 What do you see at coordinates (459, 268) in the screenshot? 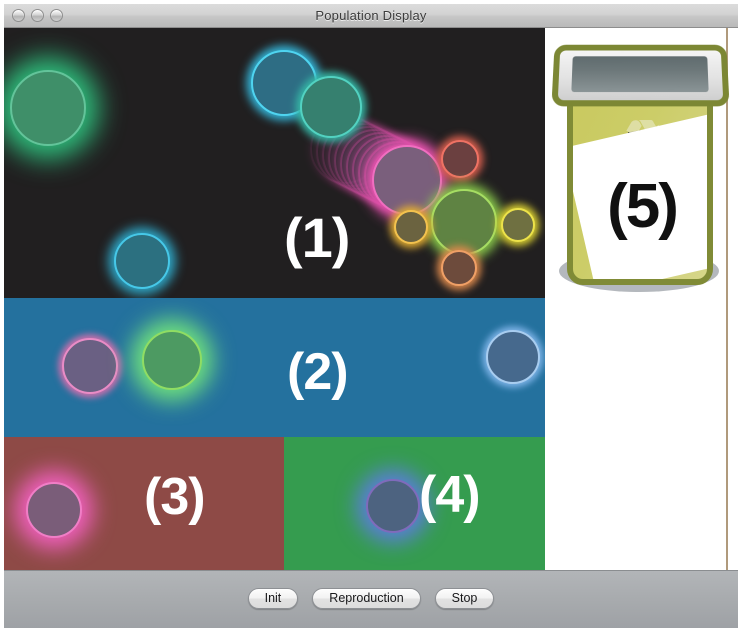
I see `cell-orange-bottom` at bounding box center [459, 268].